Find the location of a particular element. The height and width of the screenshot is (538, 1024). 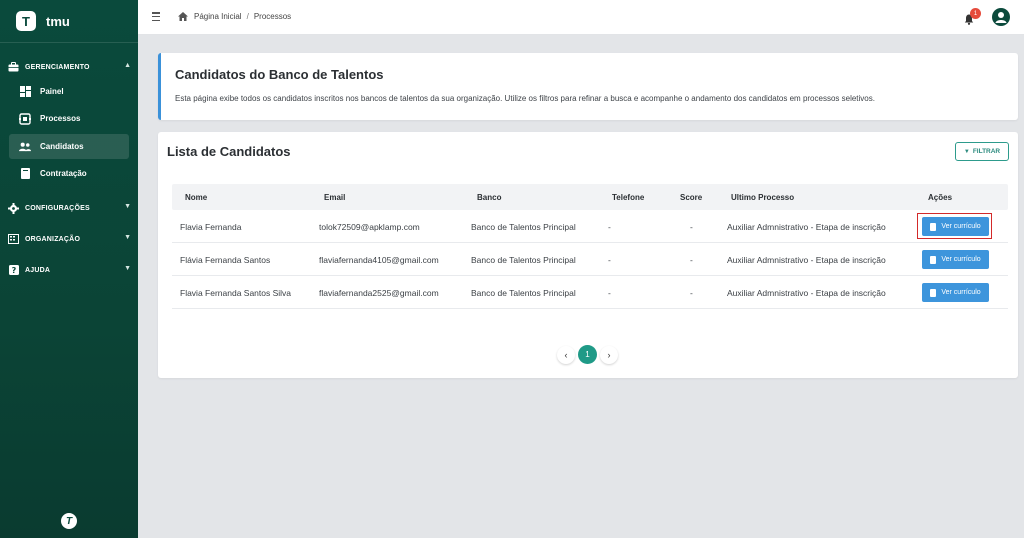

filter-button-label: FILTRAR is located at coordinates (986, 151).